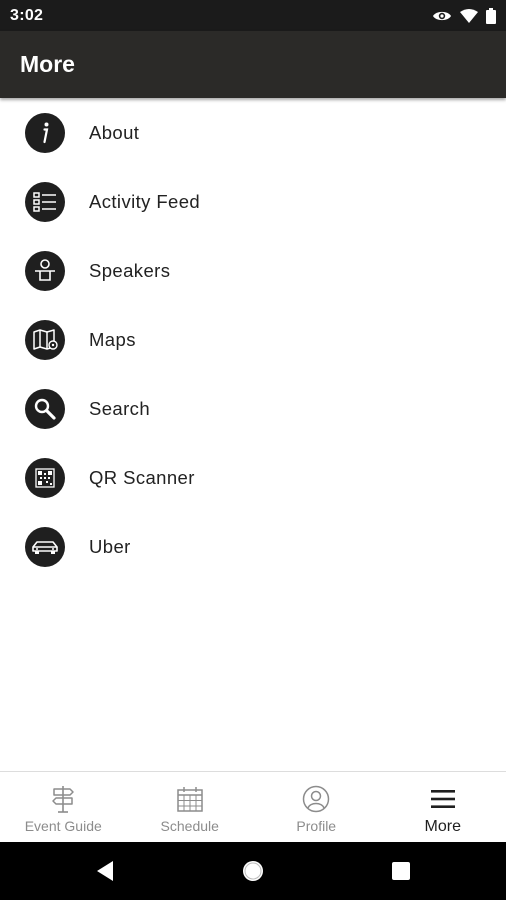 This screenshot has height=900, width=506. I want to click on menu-item-activity-feed: Activity Feed, so click(253, 201).